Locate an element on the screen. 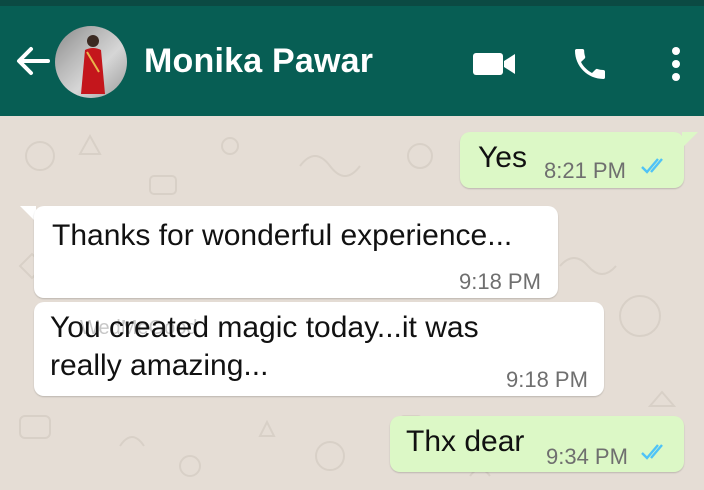 The width and height of the screenshot is (704, 490). arrow-left-icon is located at coordinates (33, 61).